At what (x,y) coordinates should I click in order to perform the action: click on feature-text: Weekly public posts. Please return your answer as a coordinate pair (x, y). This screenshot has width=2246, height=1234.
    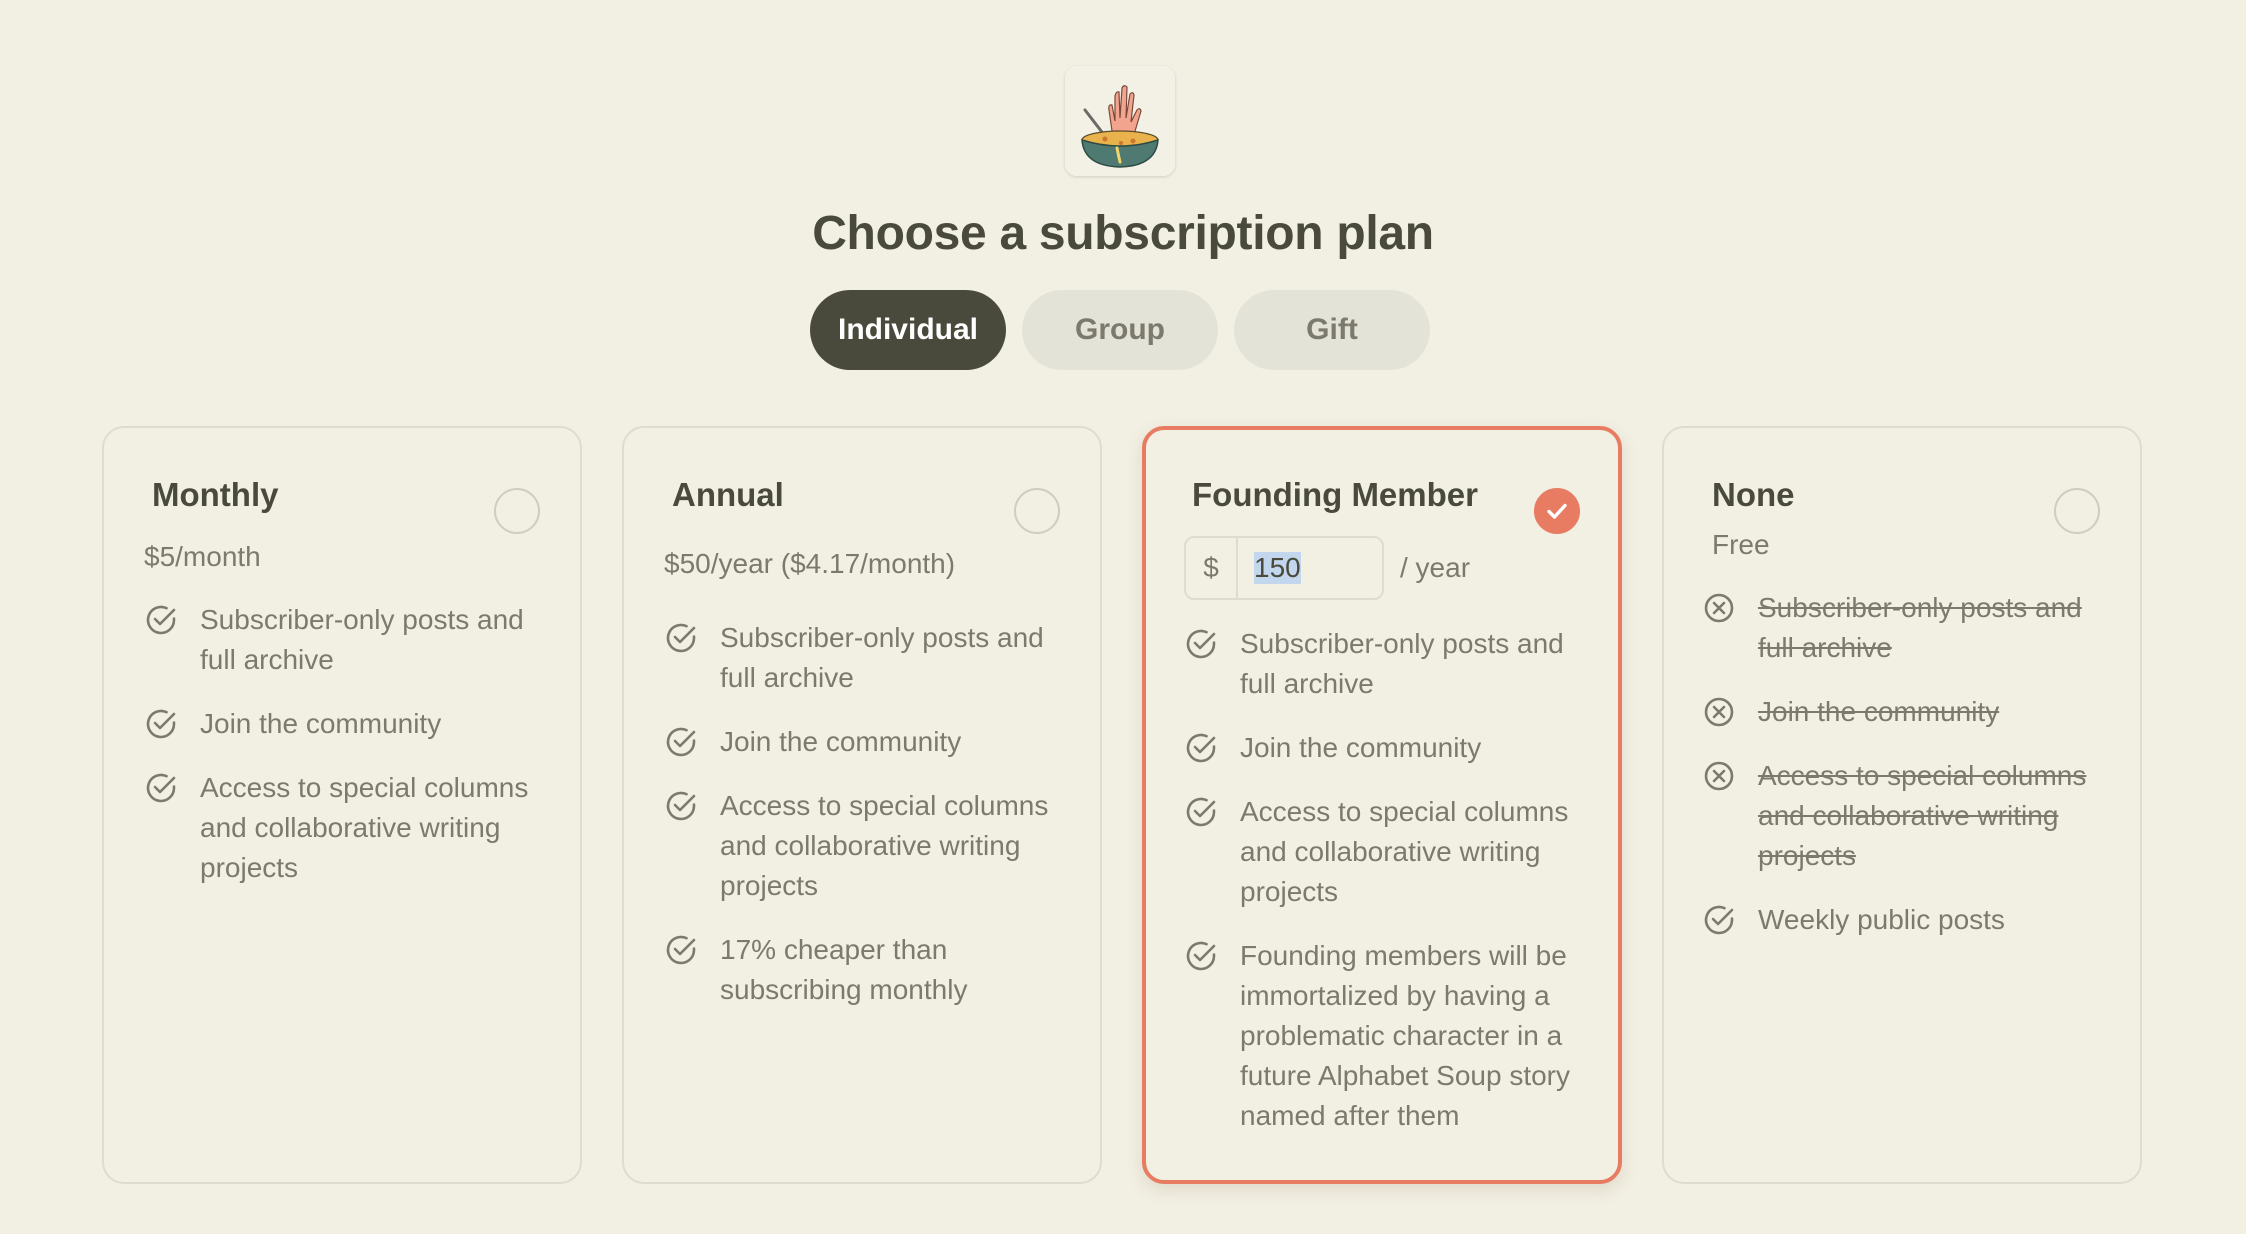
    Looking at the image, I should click on (1881, 919).